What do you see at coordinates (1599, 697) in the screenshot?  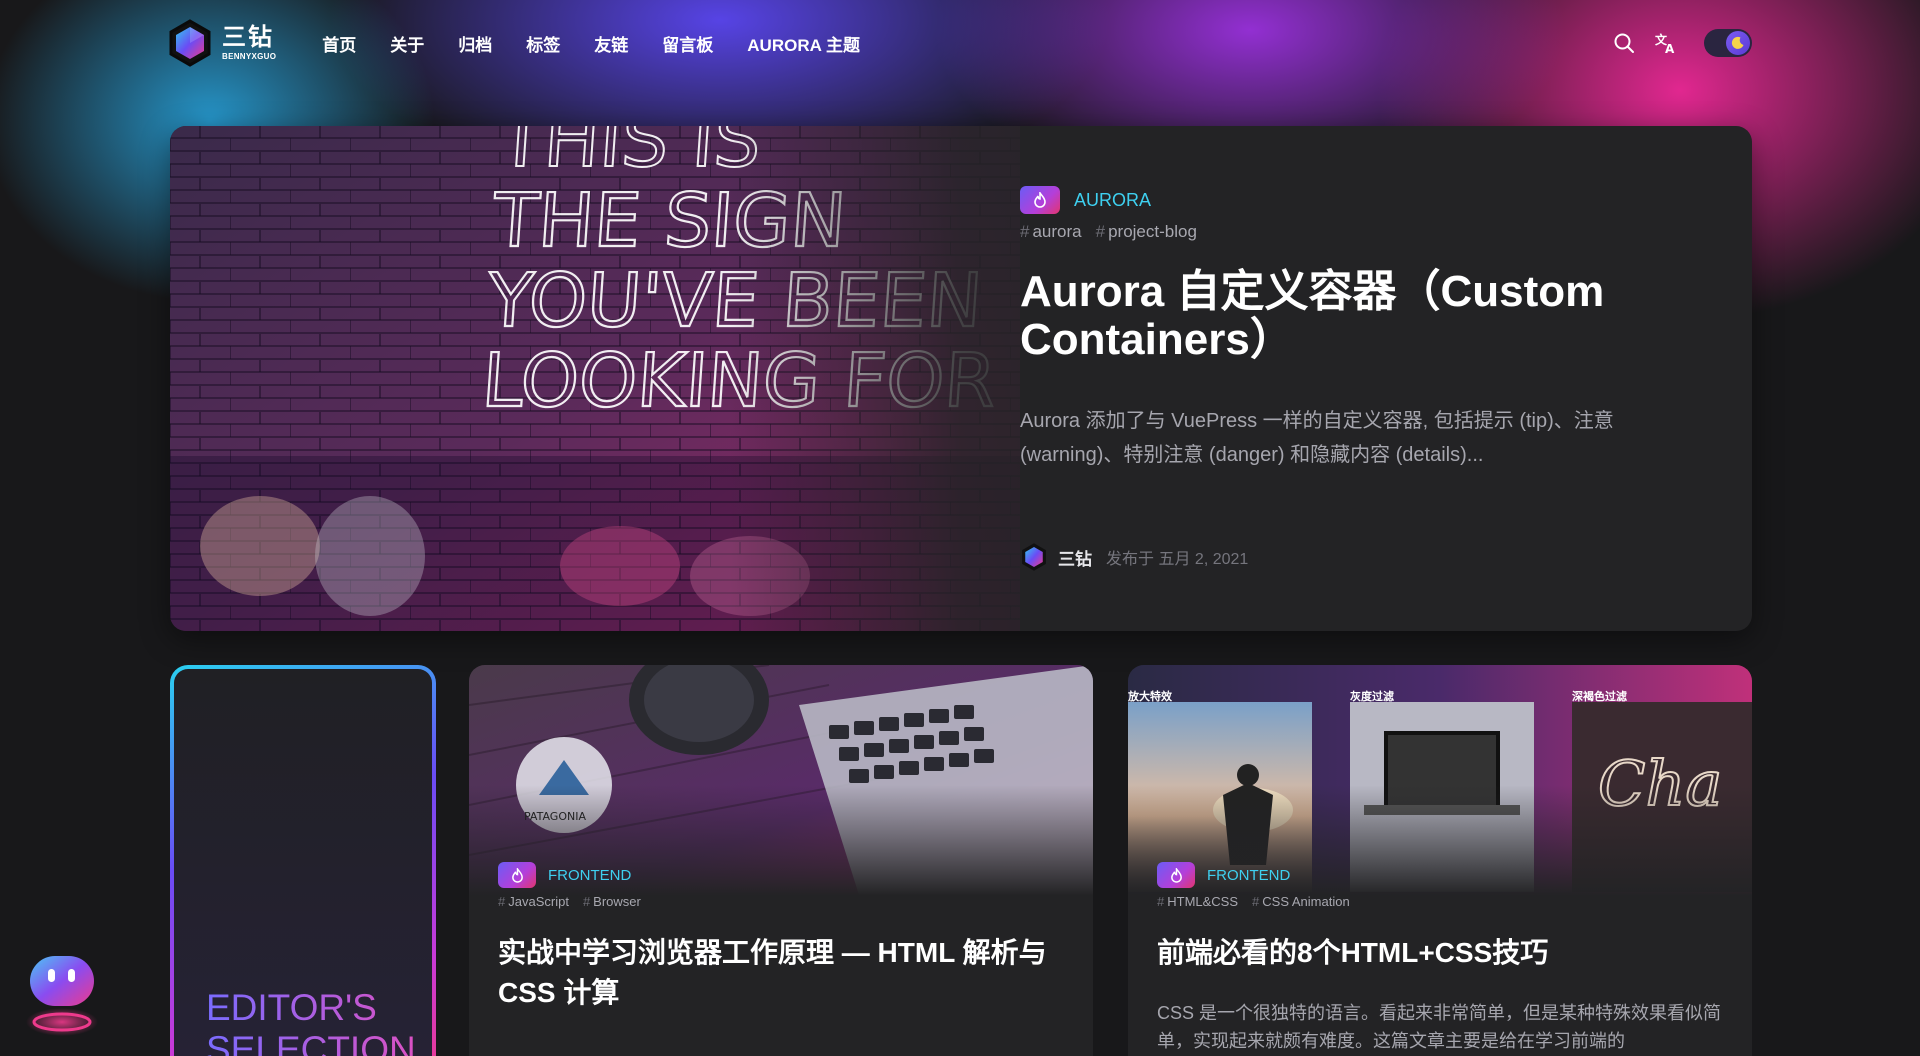 I see `panel-label-sepia: 深褐色过滤` at bounding box center [1599, 697].